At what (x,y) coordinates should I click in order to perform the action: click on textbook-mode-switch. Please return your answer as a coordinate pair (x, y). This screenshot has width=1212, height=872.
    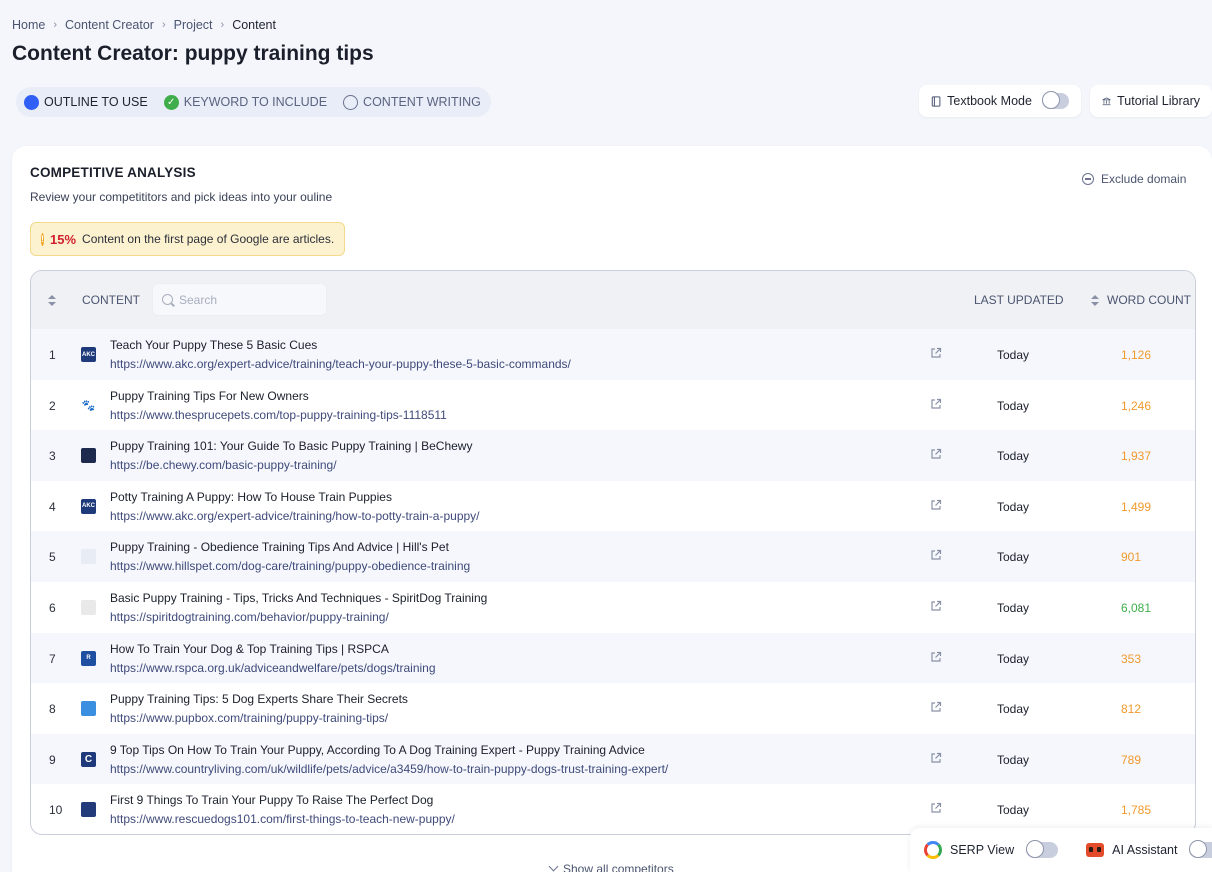
    Looking at the image, I should click on (1055, 100).